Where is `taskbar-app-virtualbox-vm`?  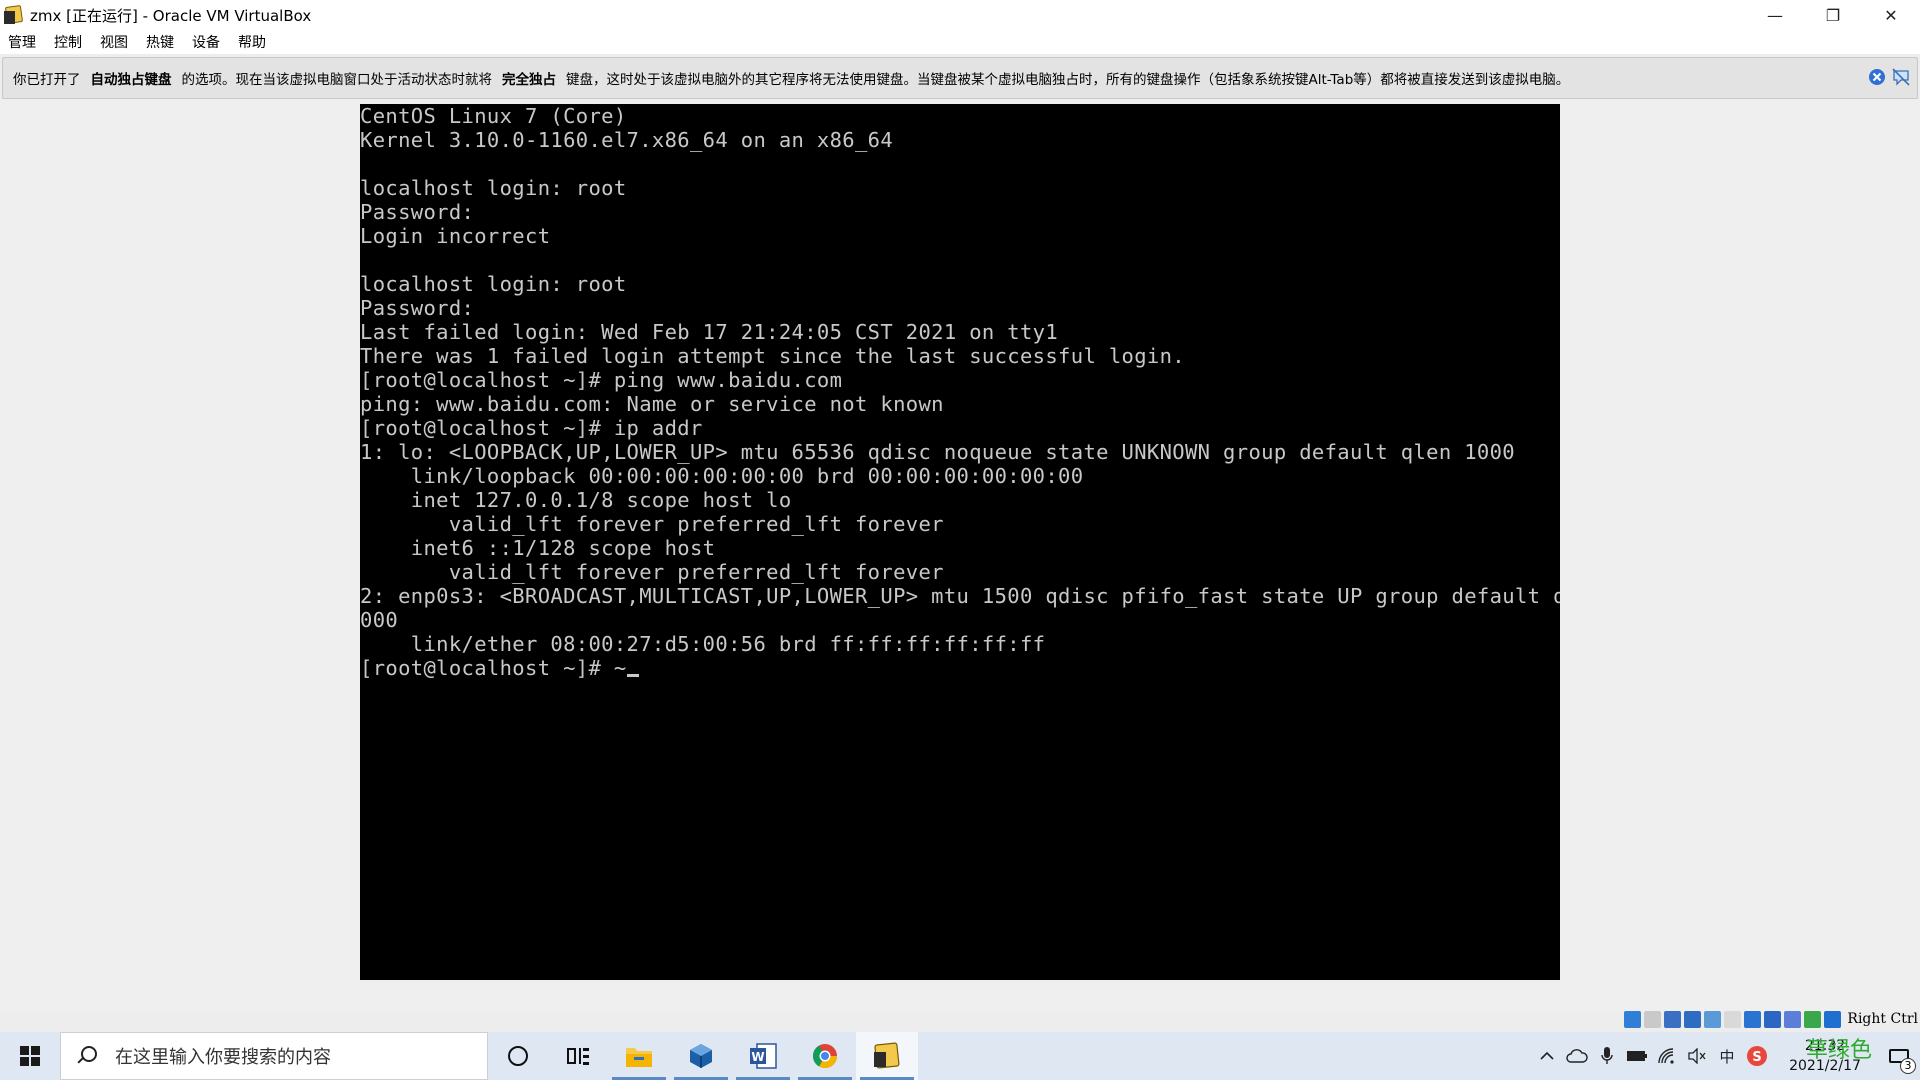 taskbar-app-virtualbox-vm is located at coordinates (887, 1056).